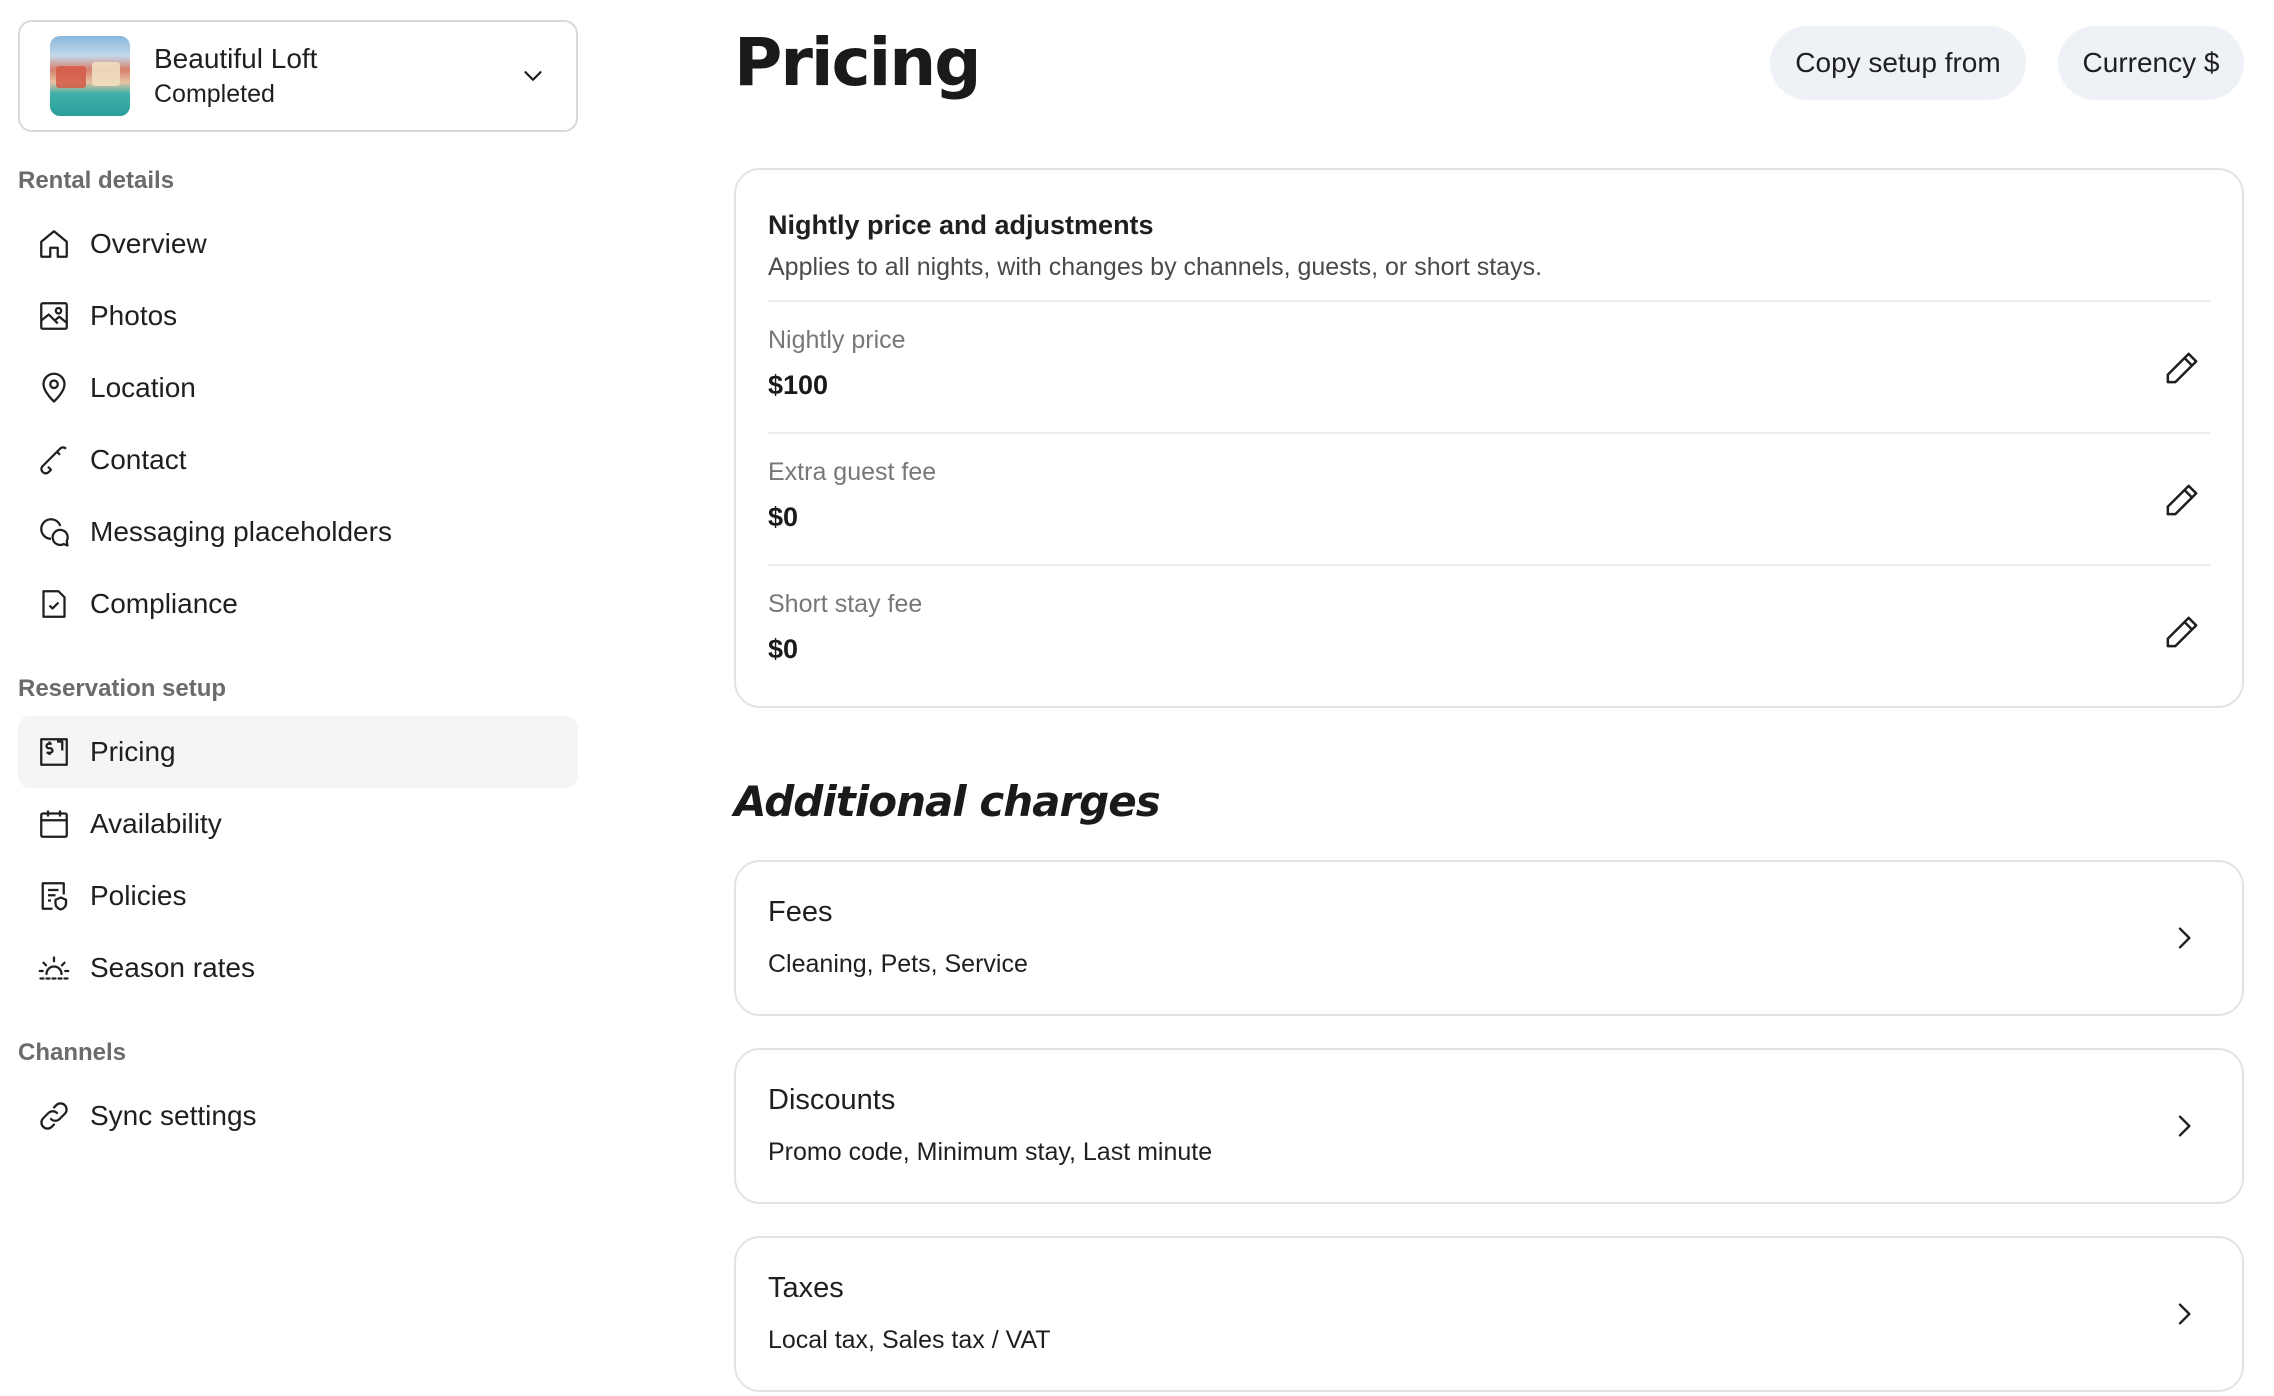 The width and height of the screenshot is (2274, 1396). I want to click on price-tag-icon, so click(54, 752).